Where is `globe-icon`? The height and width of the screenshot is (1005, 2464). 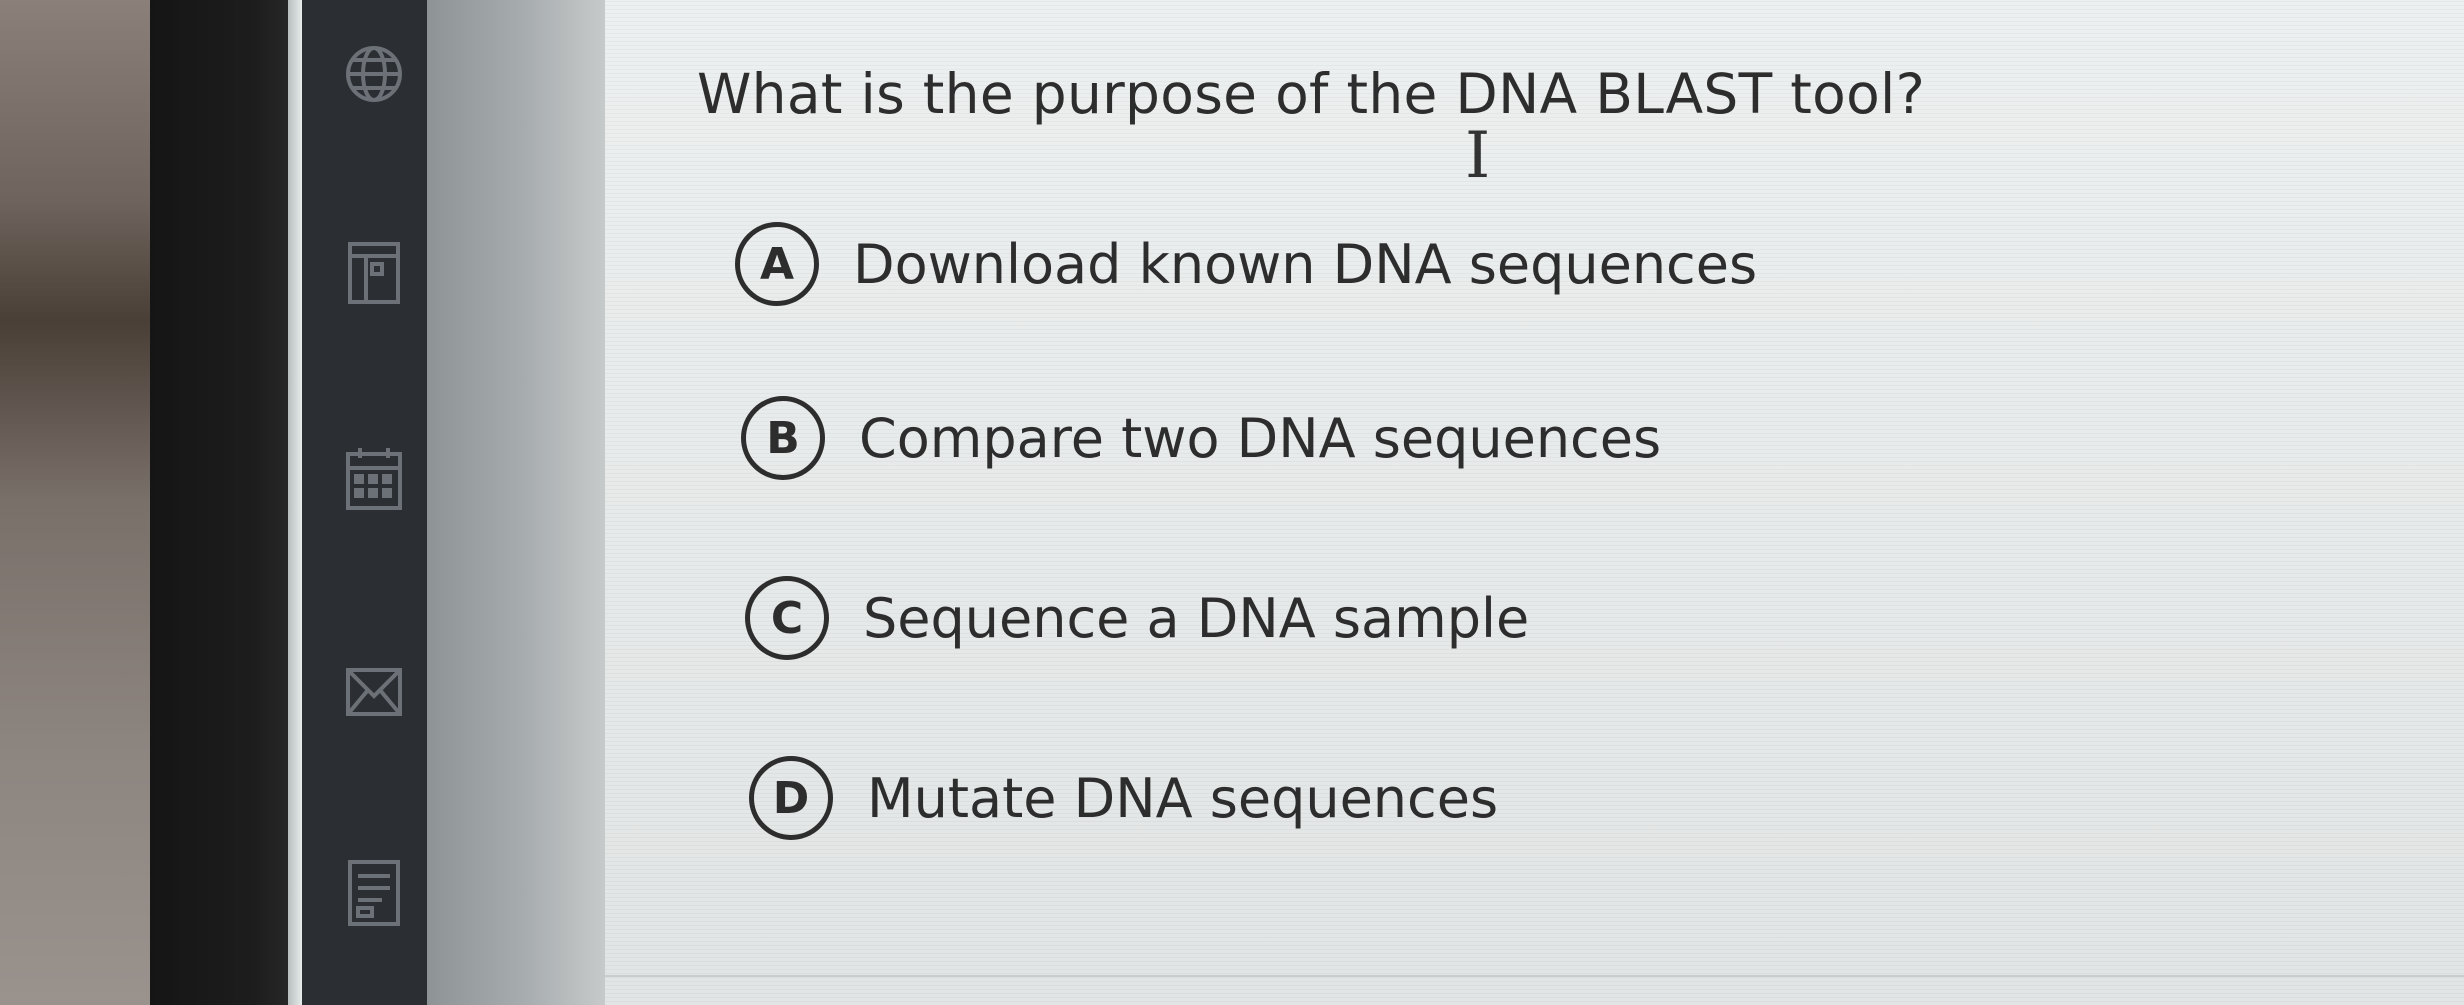
globe-icon is located at coordinates (374, 74).